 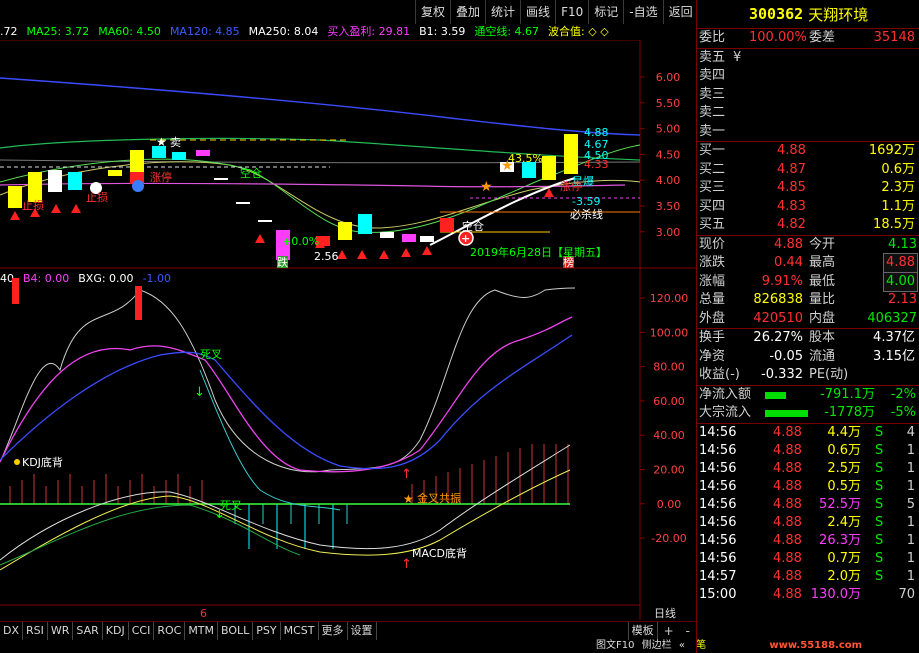 What do you see at coordinates (807, 412) in the screenshot?
I see `flow-row: 大宗流入 -1778万 -5%` at bounding box center [807, 412].